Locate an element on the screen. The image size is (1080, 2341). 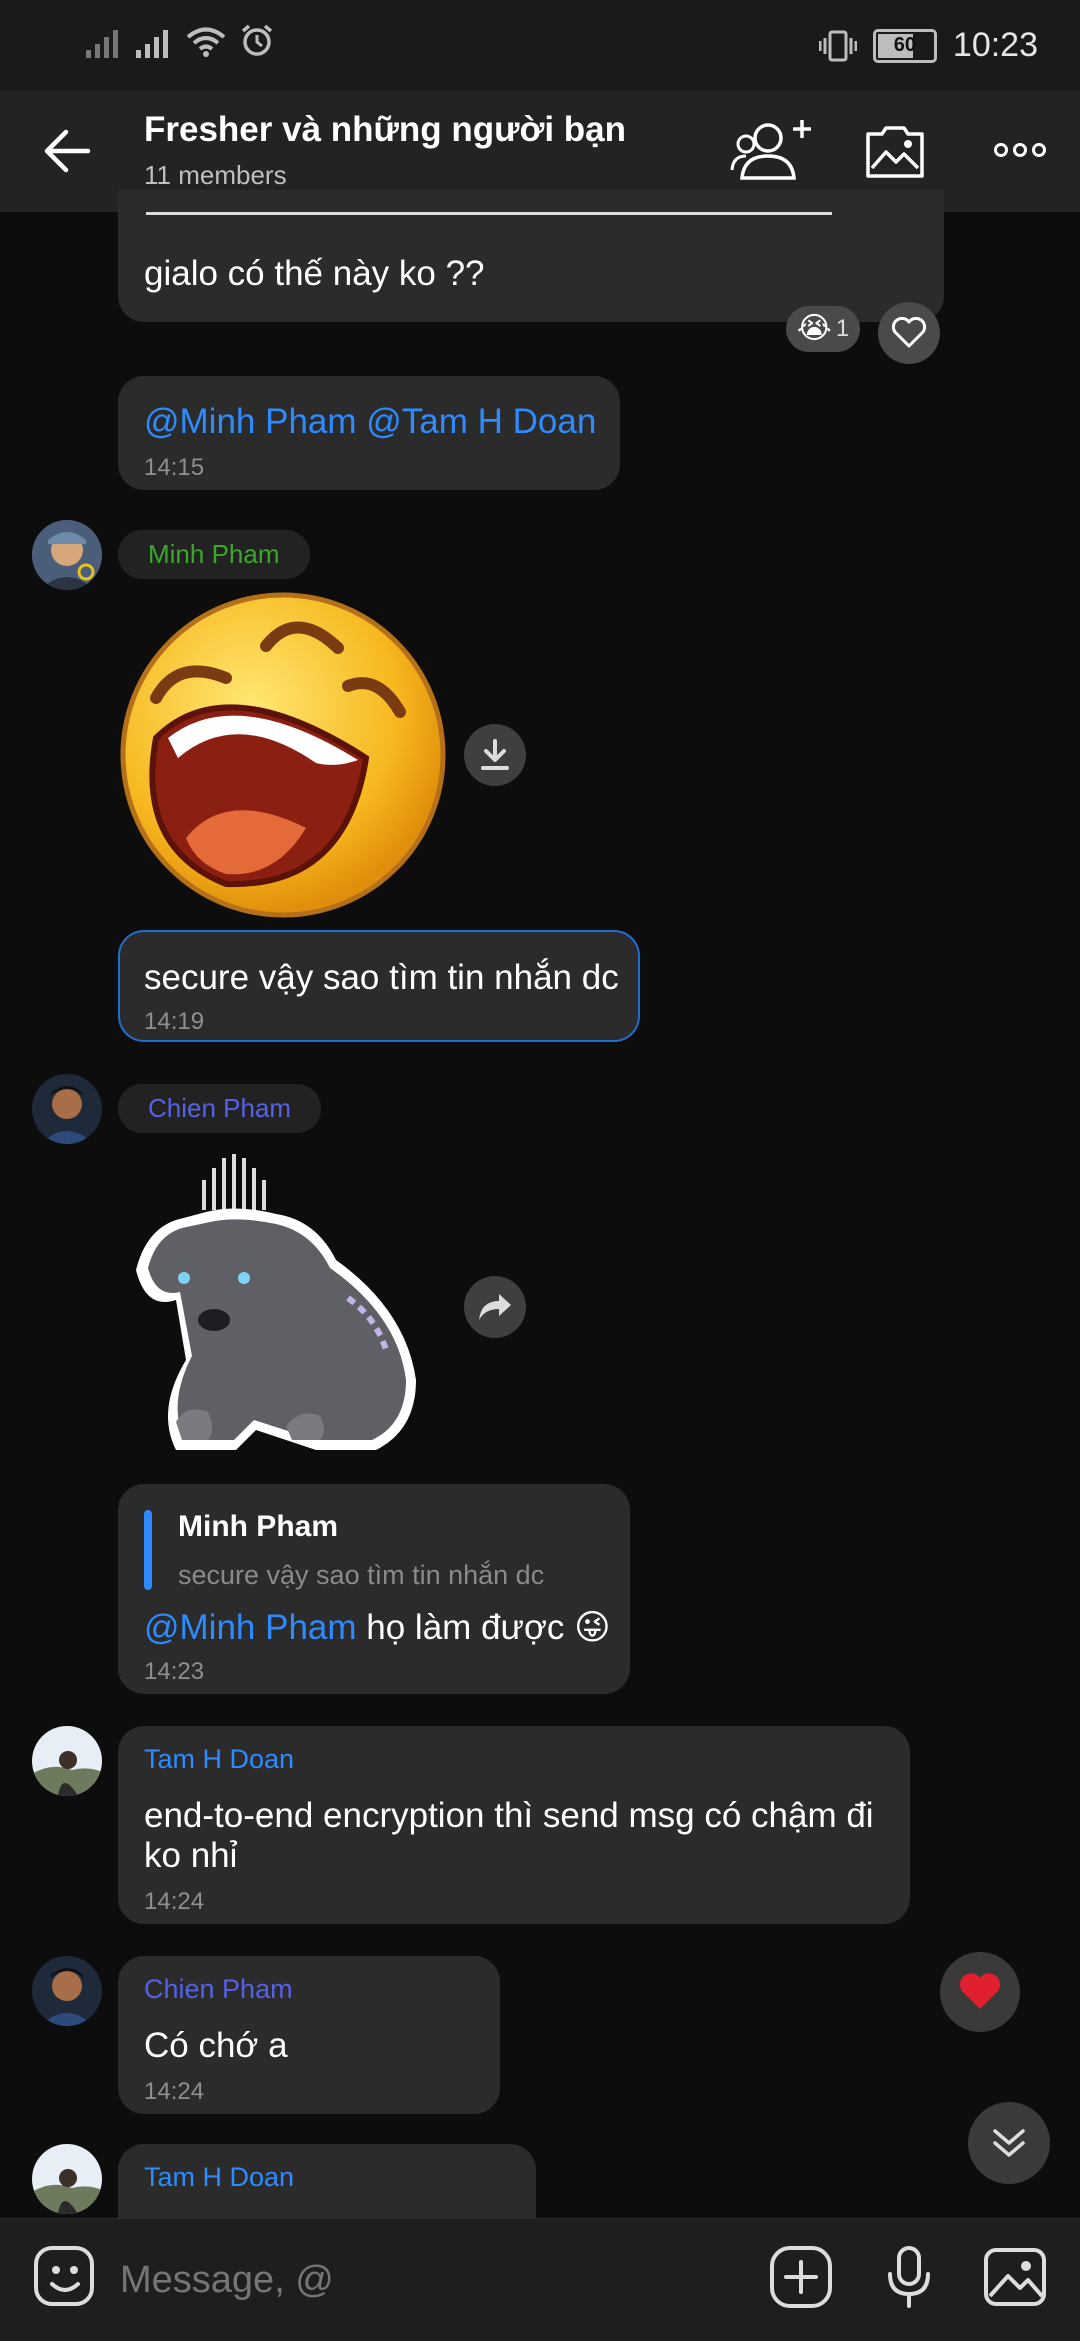
message-text: @Minh Pham họ làm được 😜 is located at coordinates (377, 1628).